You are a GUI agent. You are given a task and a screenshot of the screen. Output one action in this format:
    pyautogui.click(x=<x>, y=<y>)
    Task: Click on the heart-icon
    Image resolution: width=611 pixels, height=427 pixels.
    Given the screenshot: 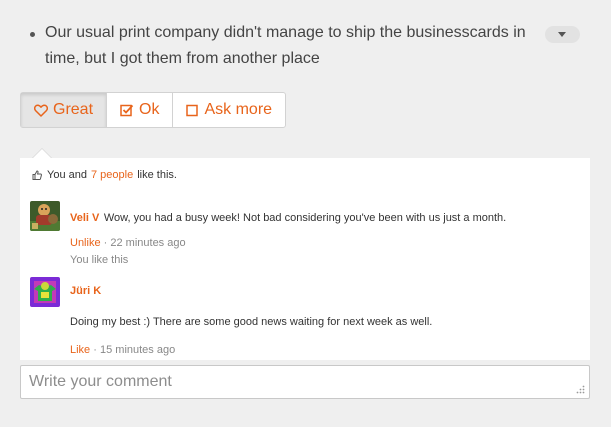 What is the action you would take?
    pyautogui.click(x=41, y=110)
    